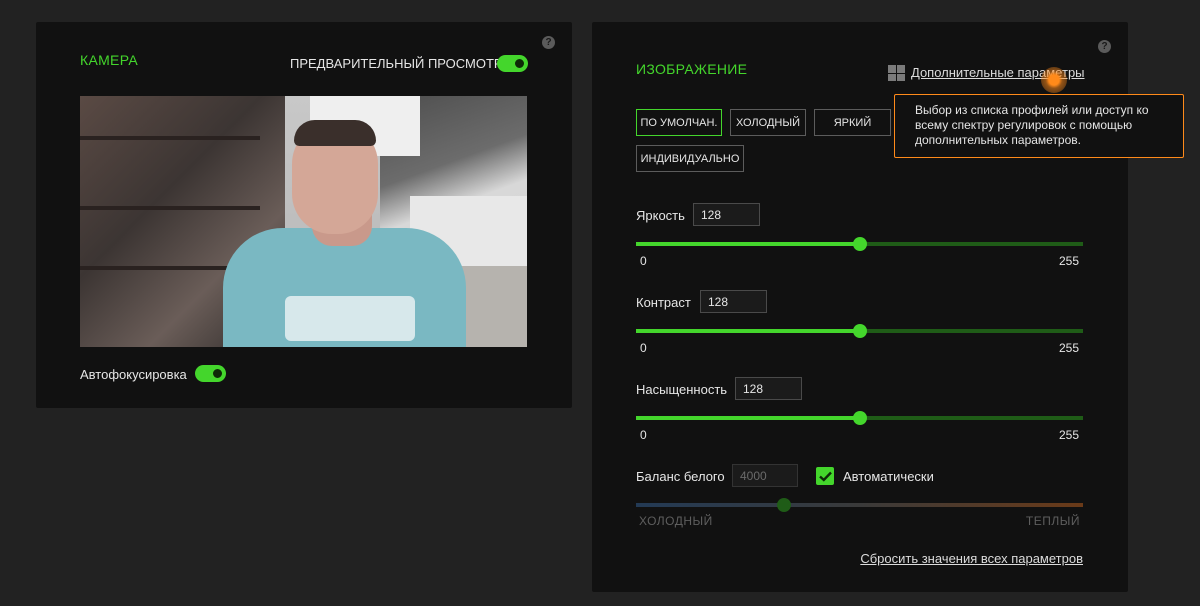 The height and width of the screenshot is (606, 1200). Describe the element at coordinates (896, 73) in the screenshot. I see `windows-icon` at that location.